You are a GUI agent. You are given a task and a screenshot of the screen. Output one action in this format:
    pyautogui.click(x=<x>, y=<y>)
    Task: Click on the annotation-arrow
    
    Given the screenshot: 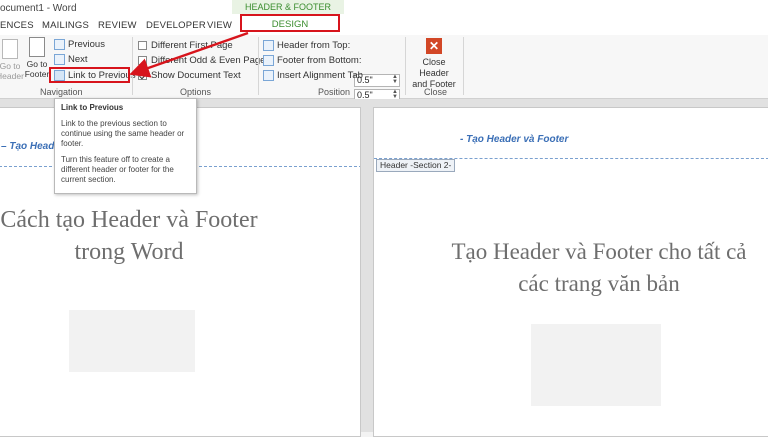 What is the action you would take?
    pyautogui.click(x=189, y=54)
    